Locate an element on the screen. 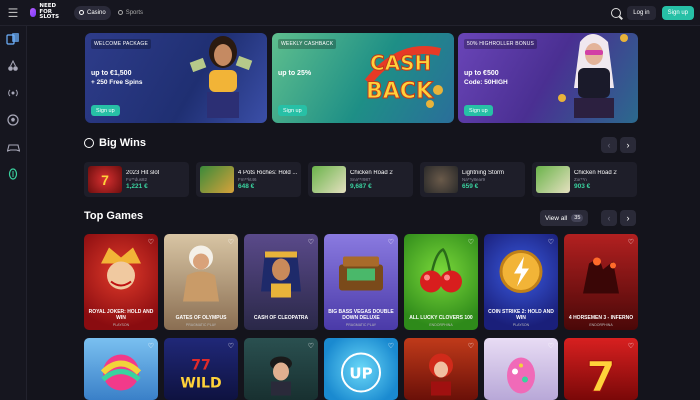 The image size is (700, 400). search-icon is located at coordinates (616, 12).